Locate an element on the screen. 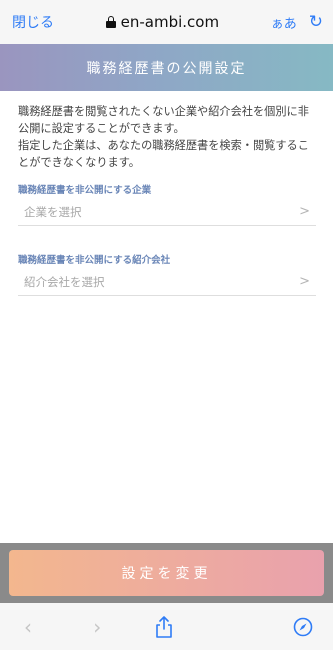  url-text: en-ambi.com is located at coordinates (170, 22).